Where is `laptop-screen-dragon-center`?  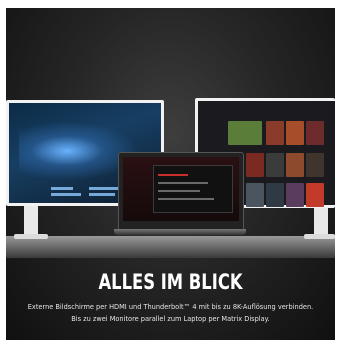 laptop-screen-dragon-center is located at coordinates (181, 189).